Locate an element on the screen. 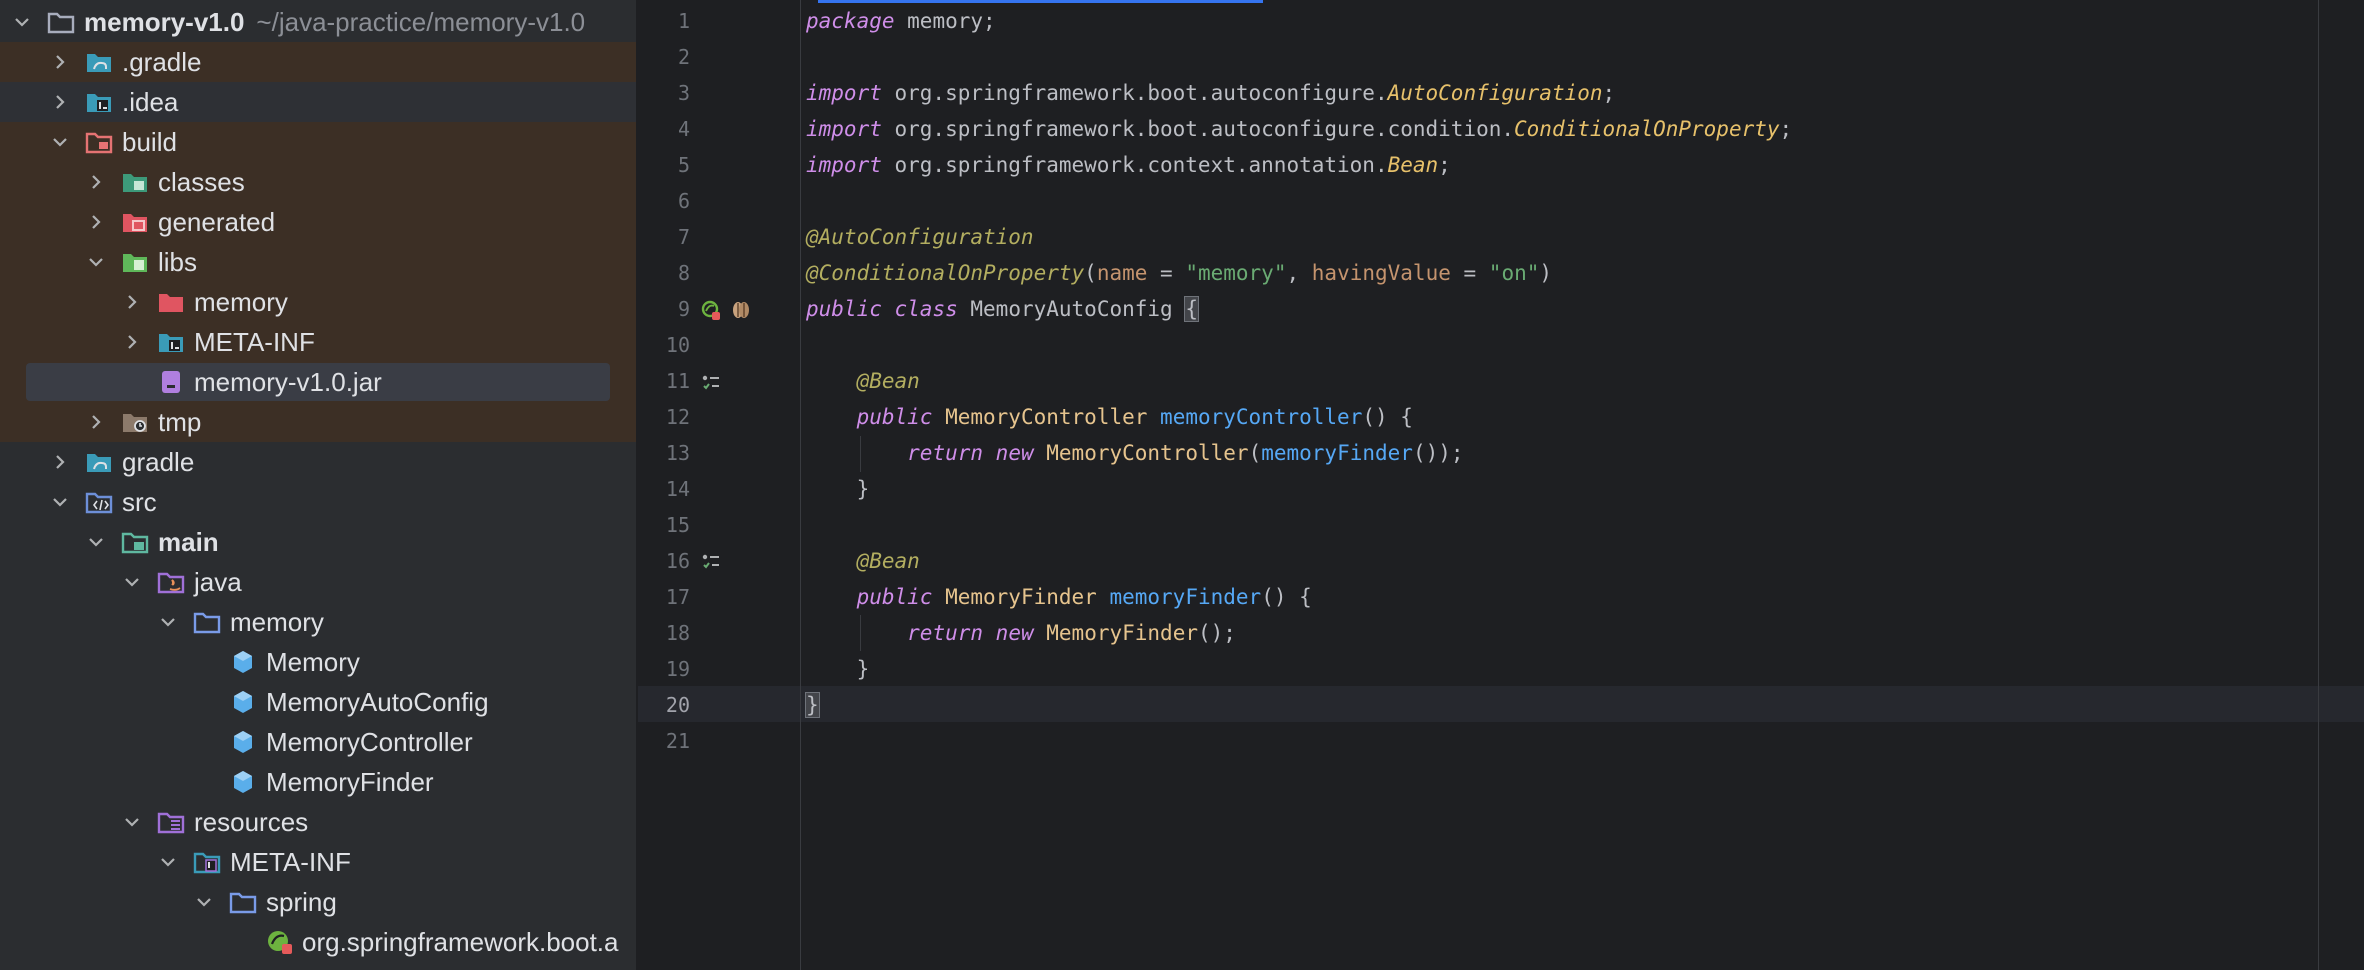 This screenshot has width=2364, height=970. tree-item-meta-inf: META-INF is located at coordinates (318, 862).